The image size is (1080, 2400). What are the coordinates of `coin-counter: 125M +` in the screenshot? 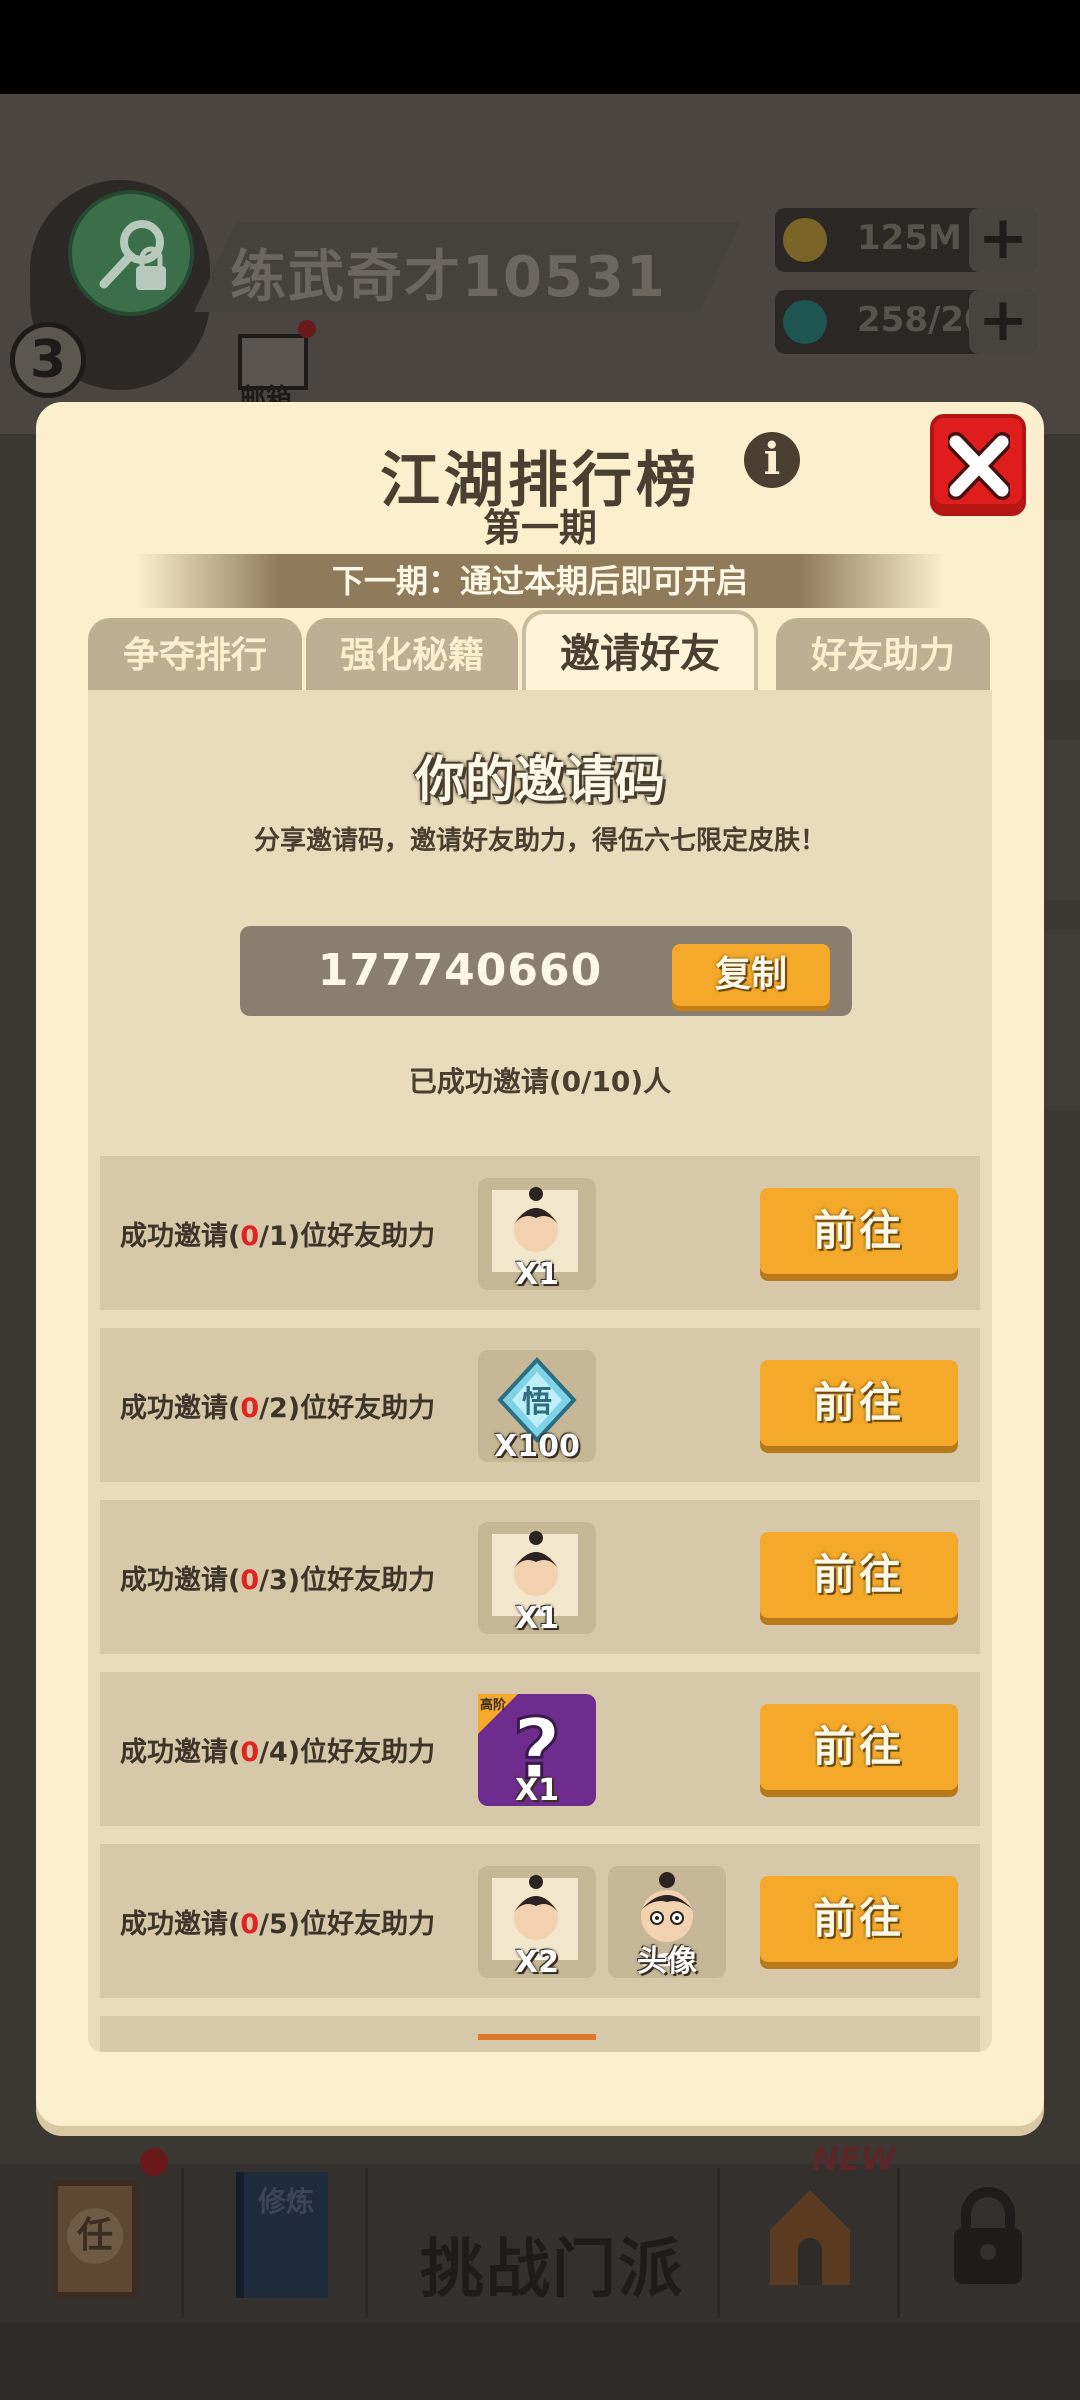 It's located at (906, 240).